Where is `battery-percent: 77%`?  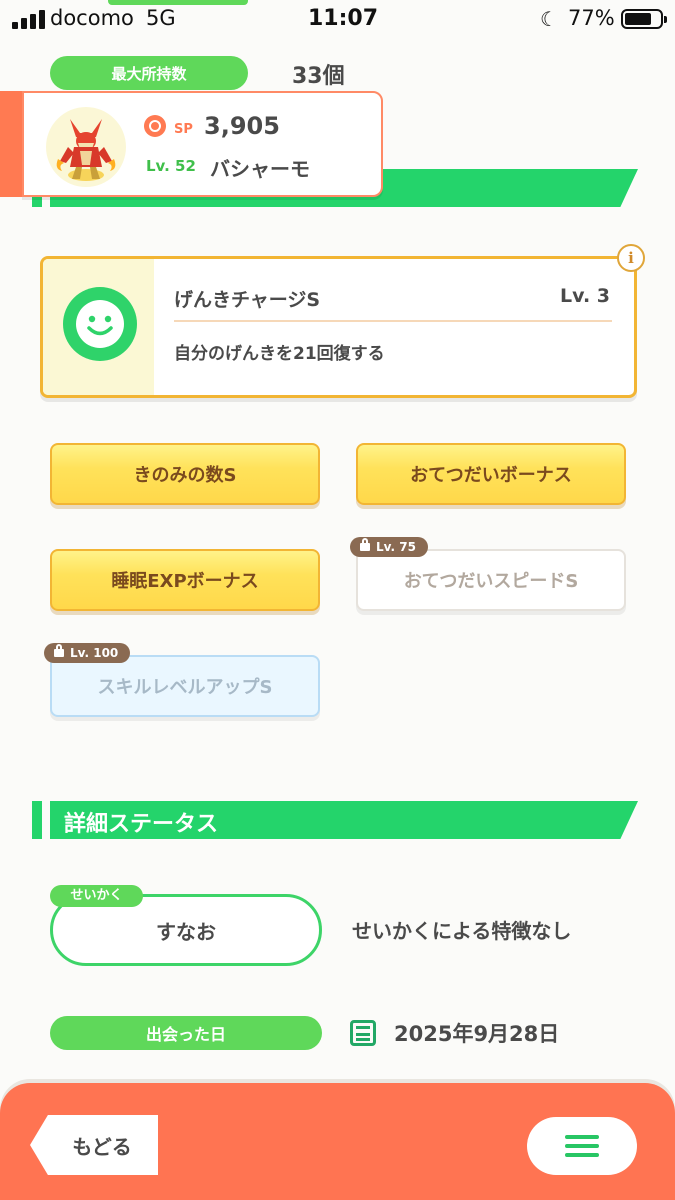 battery-percent: 77% is located at coordinates (591, 18).